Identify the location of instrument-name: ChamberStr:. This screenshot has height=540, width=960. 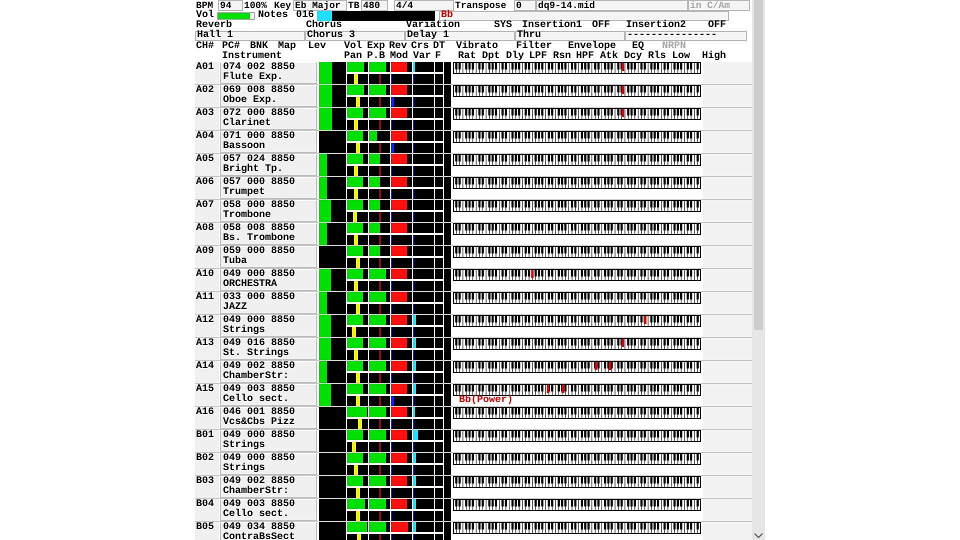
(256, 492).